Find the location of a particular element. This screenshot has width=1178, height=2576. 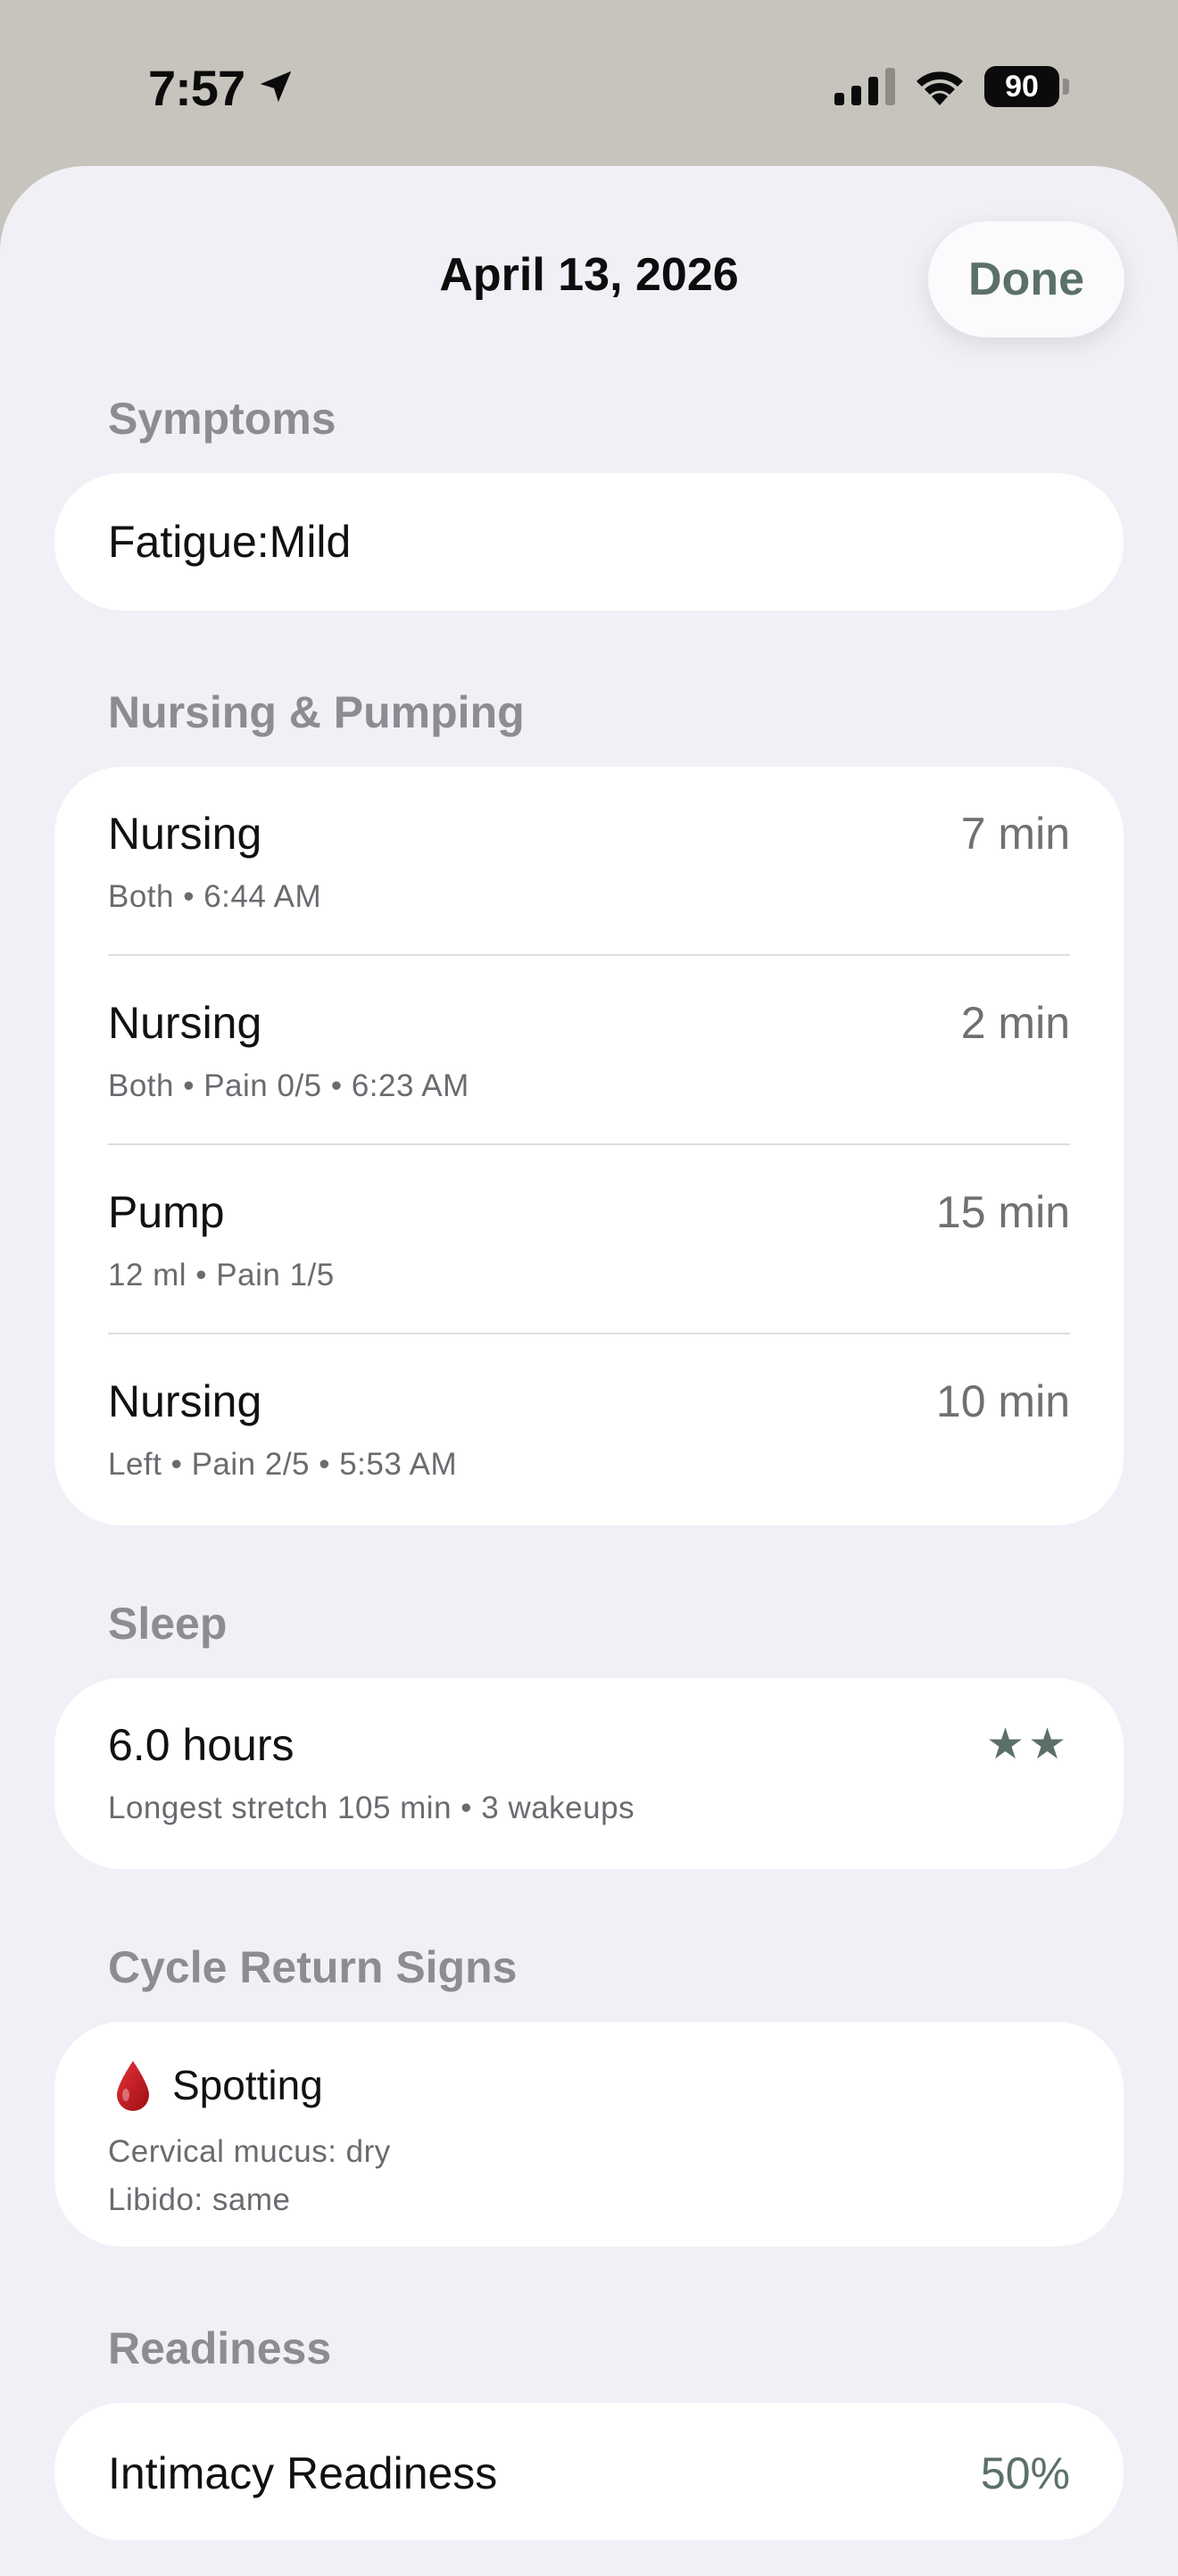

symptoms-card: Fatigue:Mild is located at coordinates (589, 542).